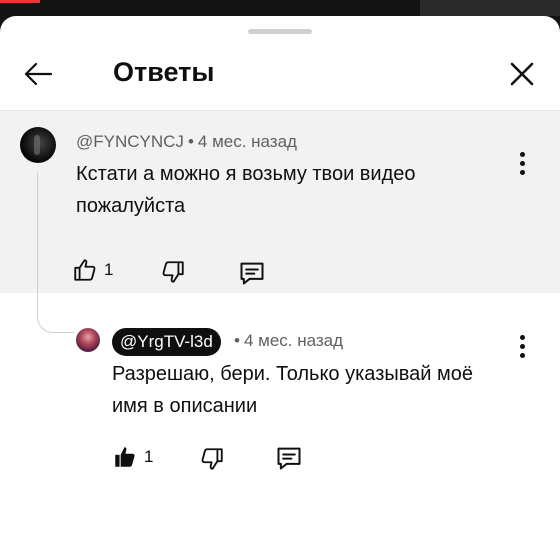 Image resolution: width=560 pixels, height=560 pixels. I want to click on comment-text-line: пожалуйста, so click(131, 206).